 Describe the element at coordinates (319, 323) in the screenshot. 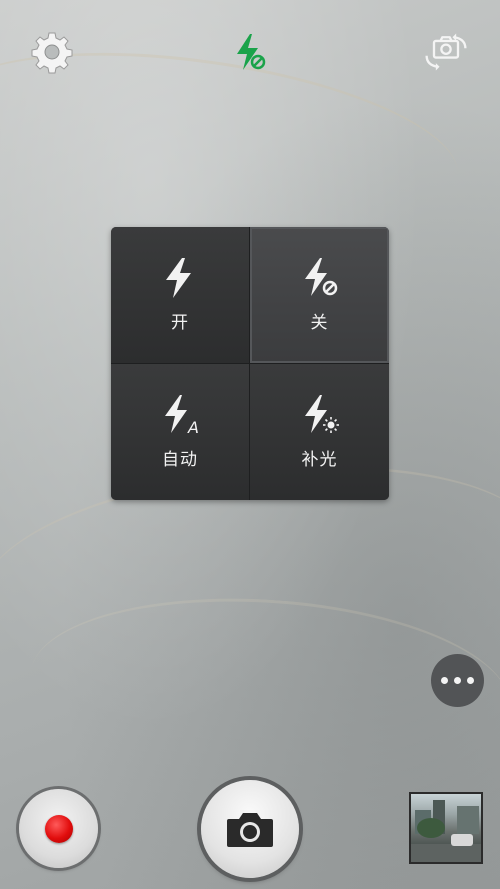

I see `flash-option-label: 关` at that location.